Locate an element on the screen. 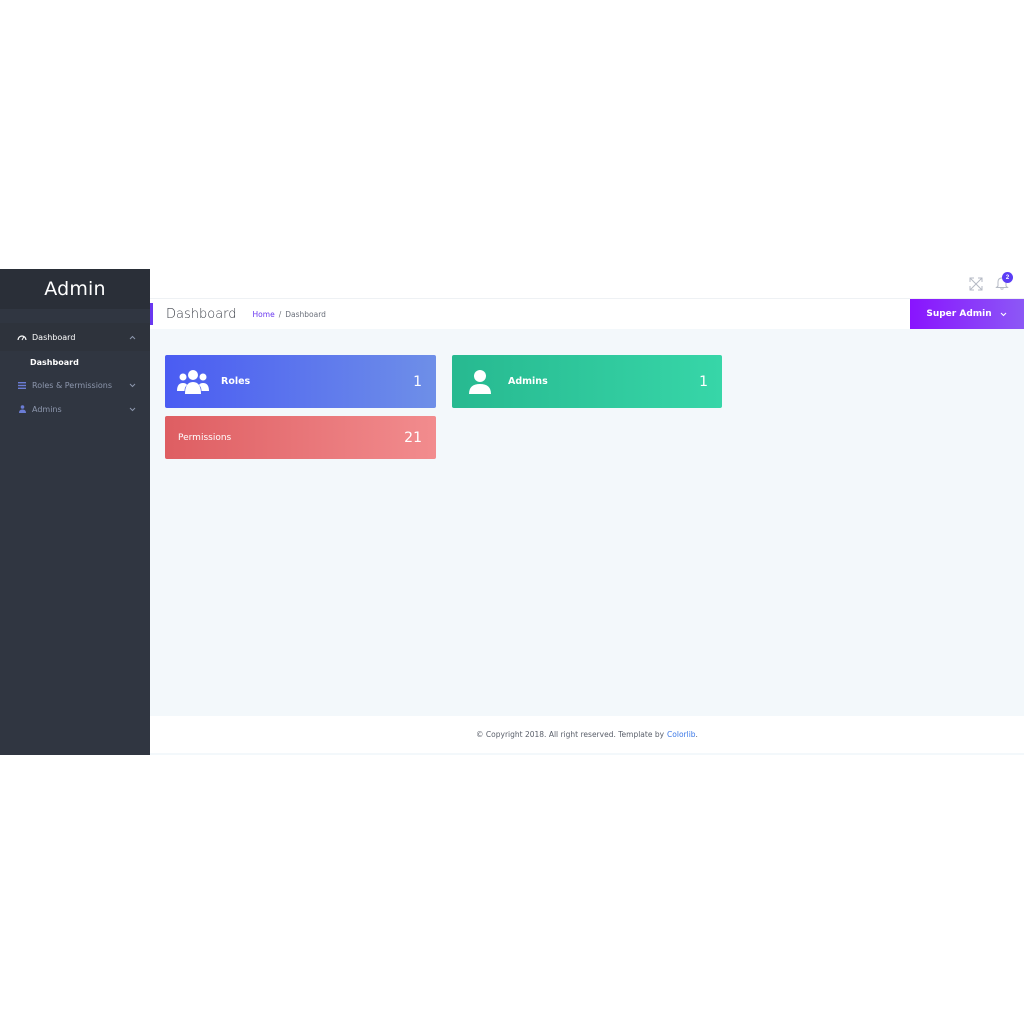  user-menu-button: Super Admin is located at coordinates (967, 314).